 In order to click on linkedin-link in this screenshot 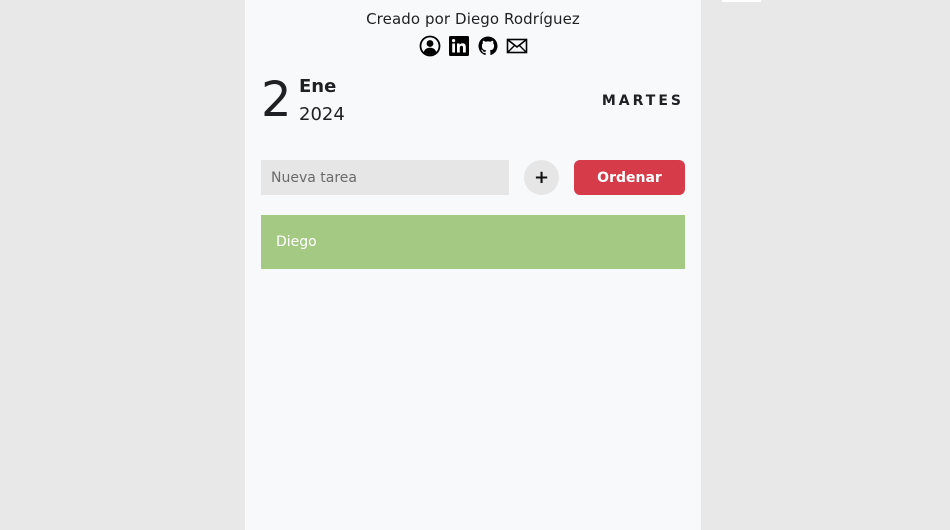, I will do `click(459, 46)`.